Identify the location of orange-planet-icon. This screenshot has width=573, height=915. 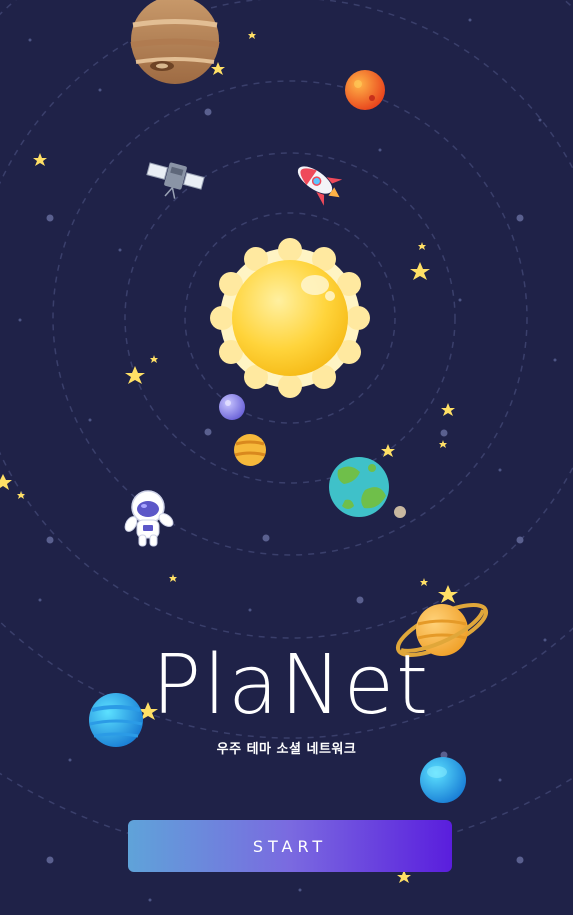
(250, 450).